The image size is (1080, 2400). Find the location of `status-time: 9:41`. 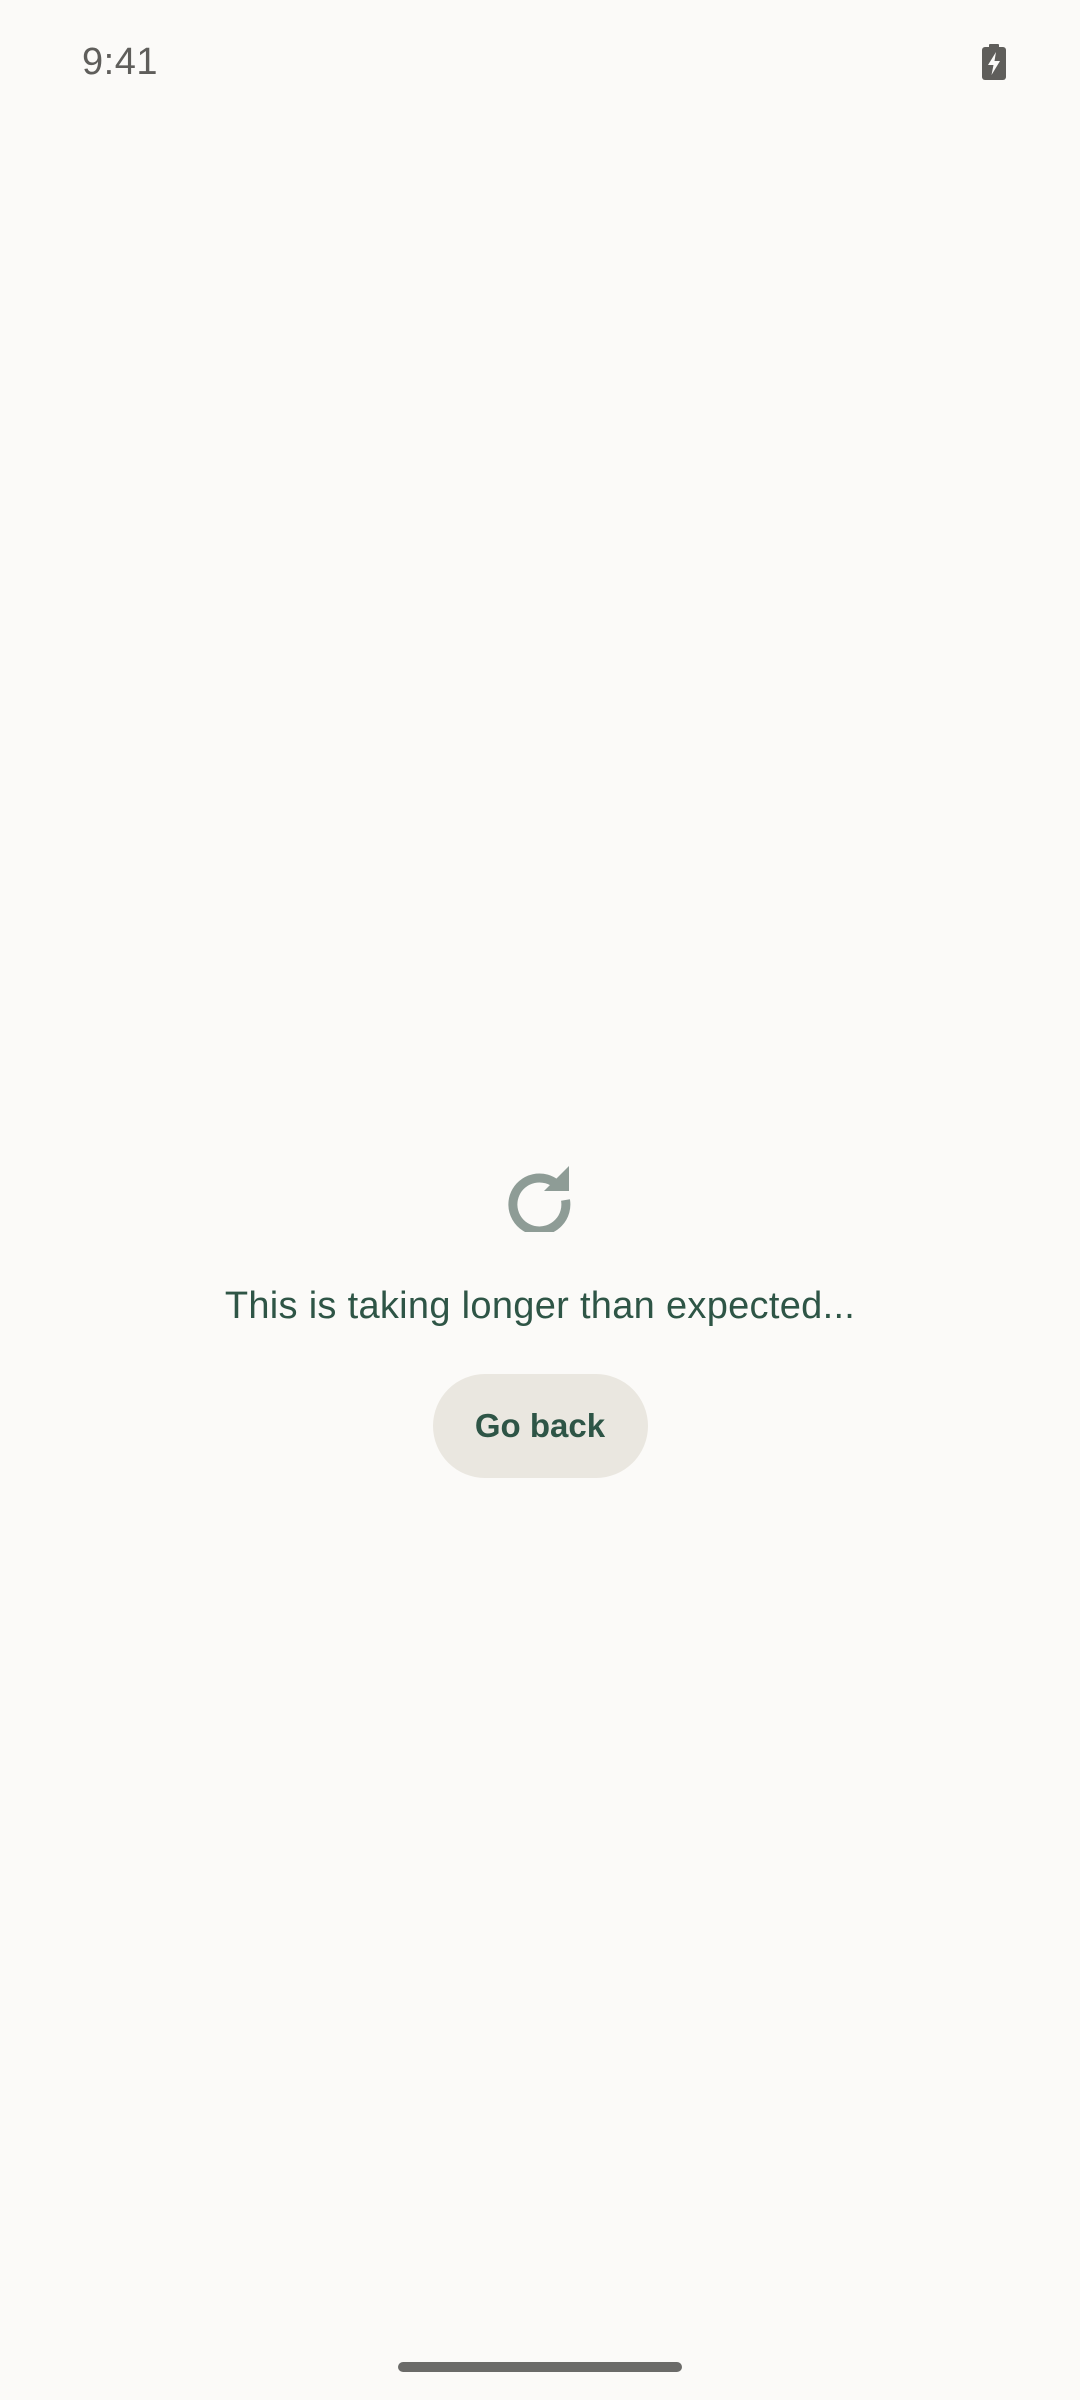

status-time: 9:41 is located at coordinates (120, 62).